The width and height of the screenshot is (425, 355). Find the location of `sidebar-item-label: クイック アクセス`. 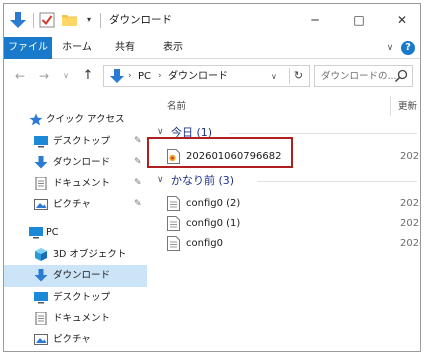

sidebar-item-label: クイック アクセス is located at coordinates (85, 119).